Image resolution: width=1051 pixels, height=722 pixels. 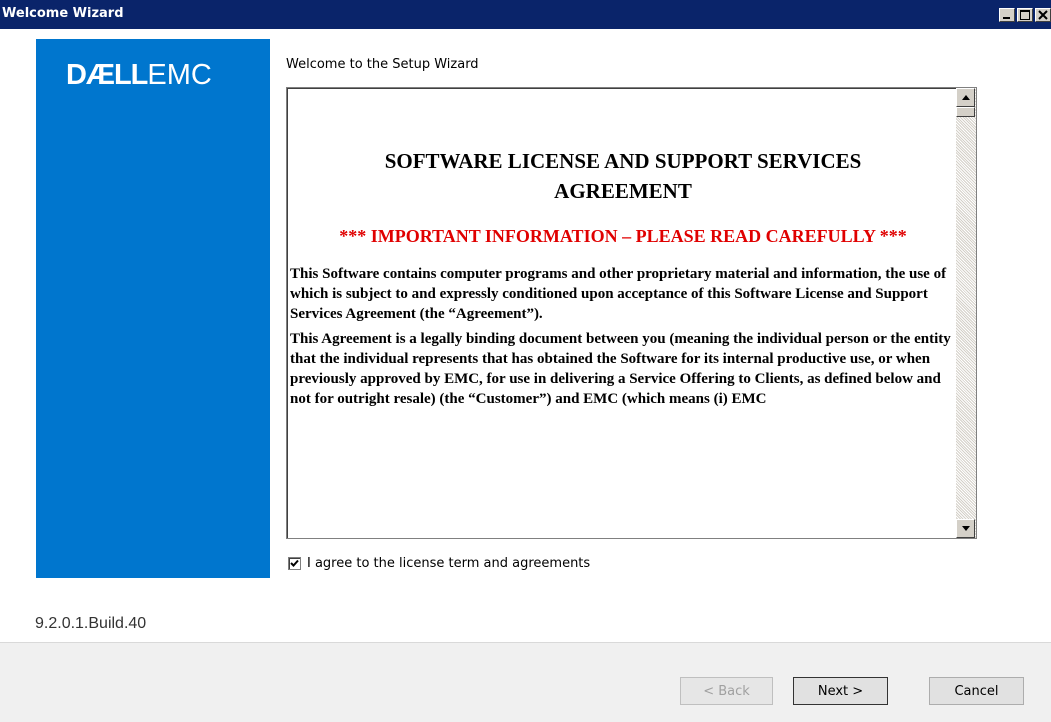 I want to click on close-button, so click(x=1043, y=15).